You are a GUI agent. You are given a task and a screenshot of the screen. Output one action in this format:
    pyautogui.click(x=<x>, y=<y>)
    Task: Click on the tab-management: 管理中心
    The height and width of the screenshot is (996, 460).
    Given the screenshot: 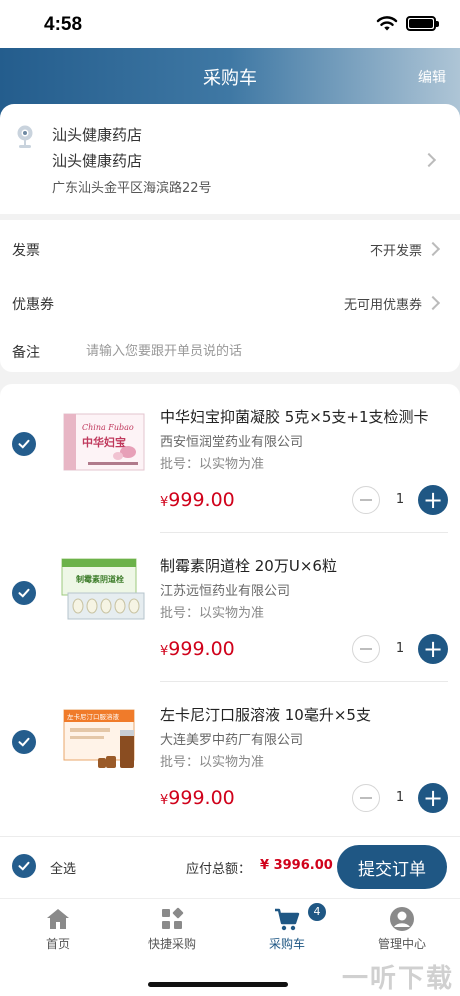 What is the action you would take?
    pyautogui.click(x=402, y=928)
    